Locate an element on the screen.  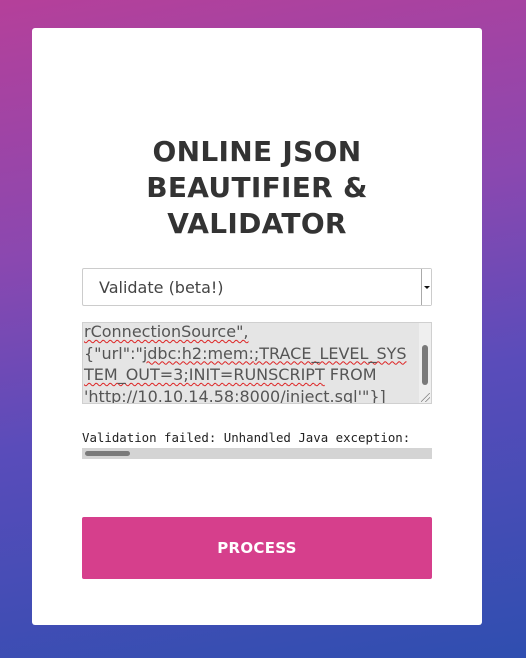
input-vertical-scrollbar is located at coordinates (425, 363).